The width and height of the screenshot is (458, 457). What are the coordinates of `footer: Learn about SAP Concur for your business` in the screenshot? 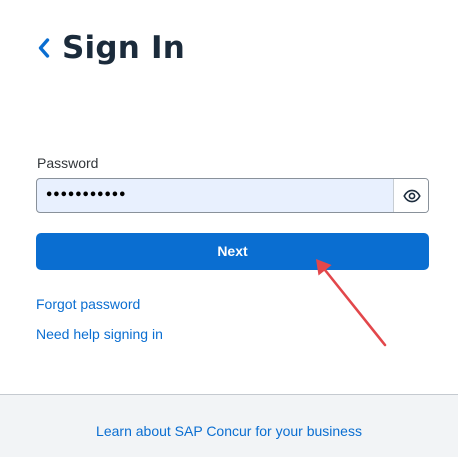 It's located at (229, 425).